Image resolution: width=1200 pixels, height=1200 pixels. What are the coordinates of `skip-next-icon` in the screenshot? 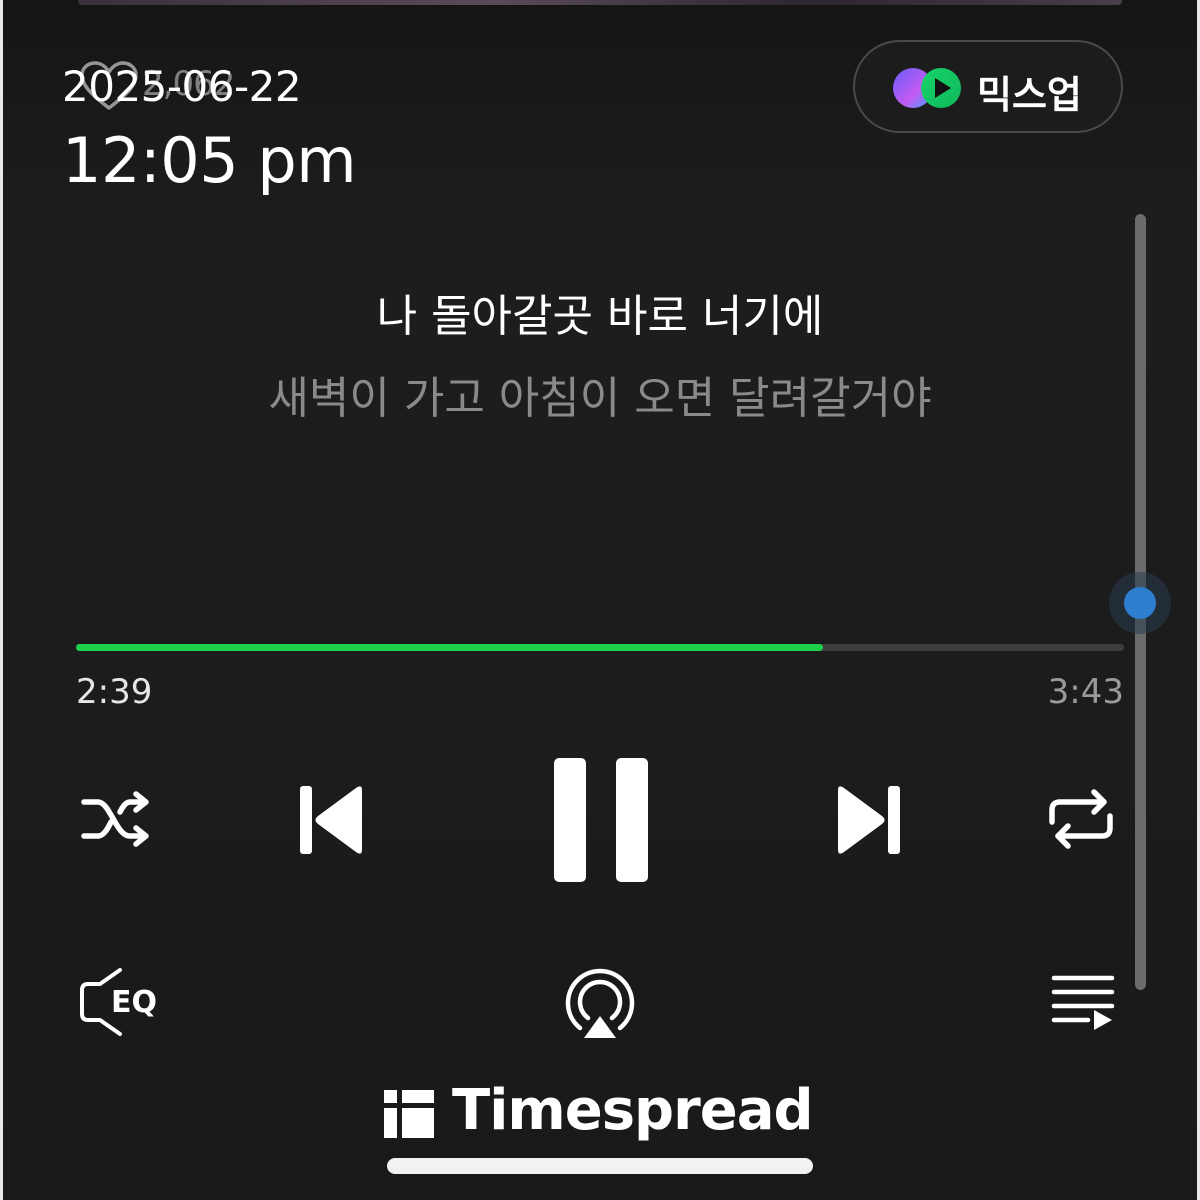 It's located at (869, 820).